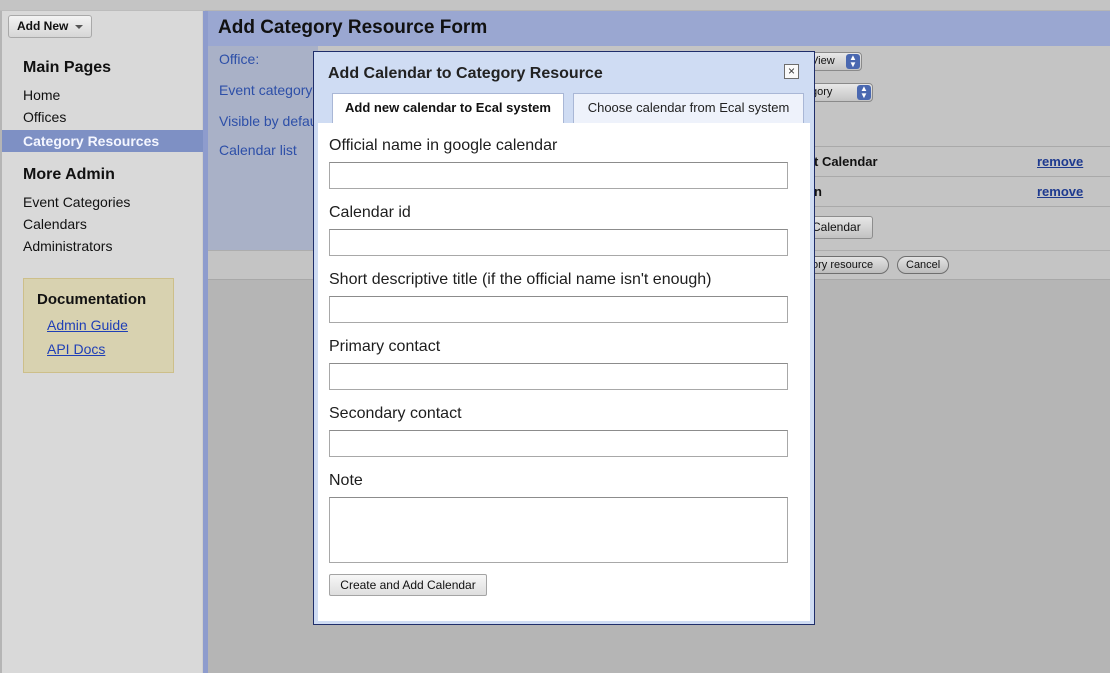  What do you see at coordinates (465, 73) in the screenshot?
I see `dialog-title: Add Calendar to Category Resource` at bounding box center [465, 73].